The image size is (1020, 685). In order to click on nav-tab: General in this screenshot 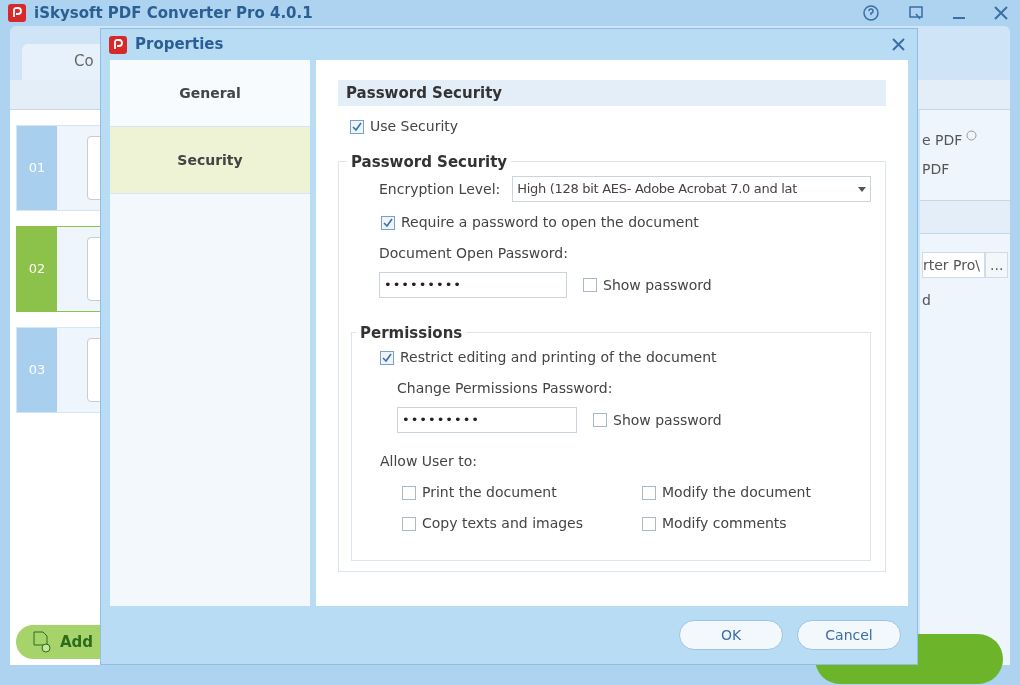, I will do `click(210, 93)`.